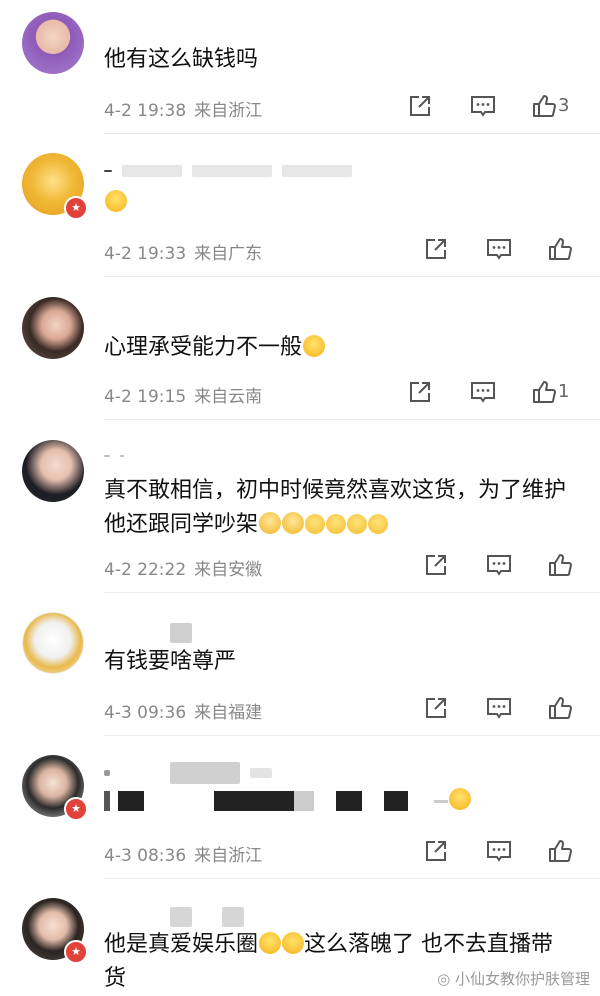 This screenshot has height=996, width=600. Describe the element at coordinates (564, 105) in the screenshot. I see `like-count: 3` at that location.